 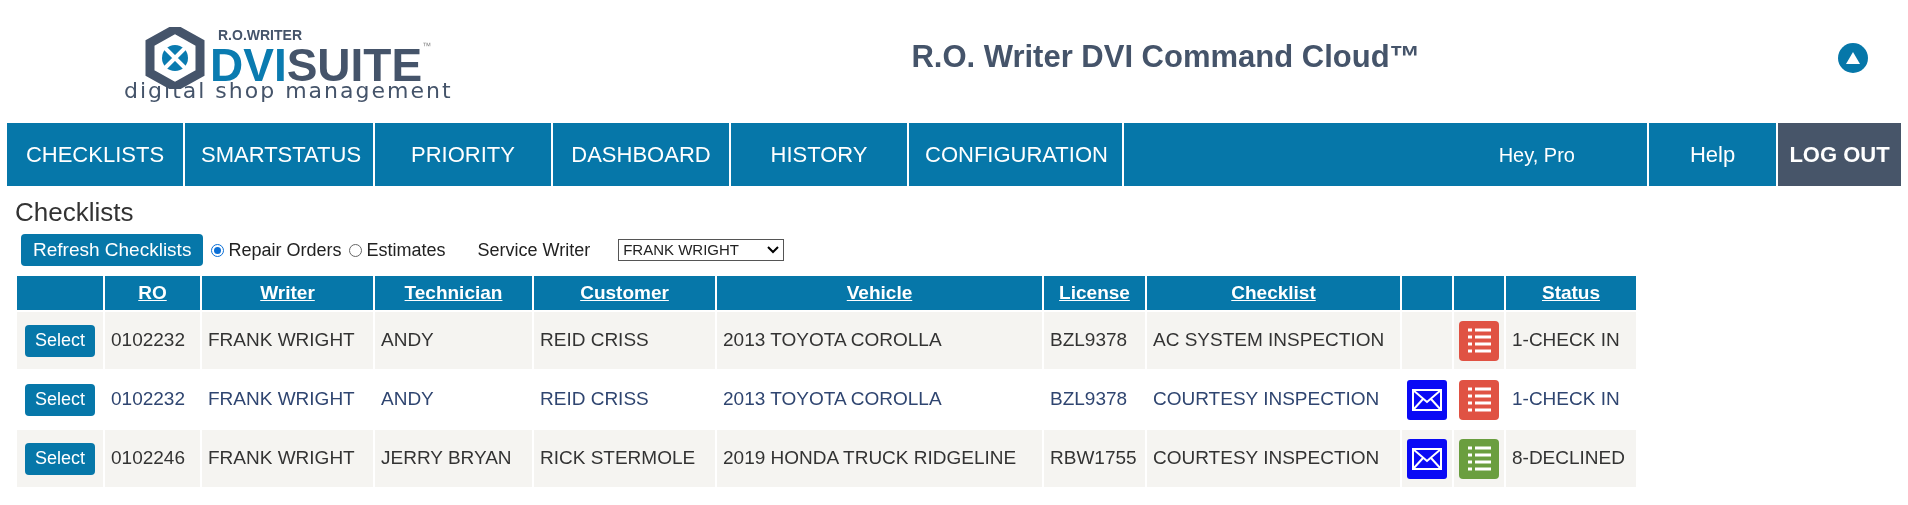 What do you see at coordinates (879, 458) in the screenshot?
I see `table-cell: 2019 HONDA TRUCK RIDGELINE` at bounding box center [879, 458].